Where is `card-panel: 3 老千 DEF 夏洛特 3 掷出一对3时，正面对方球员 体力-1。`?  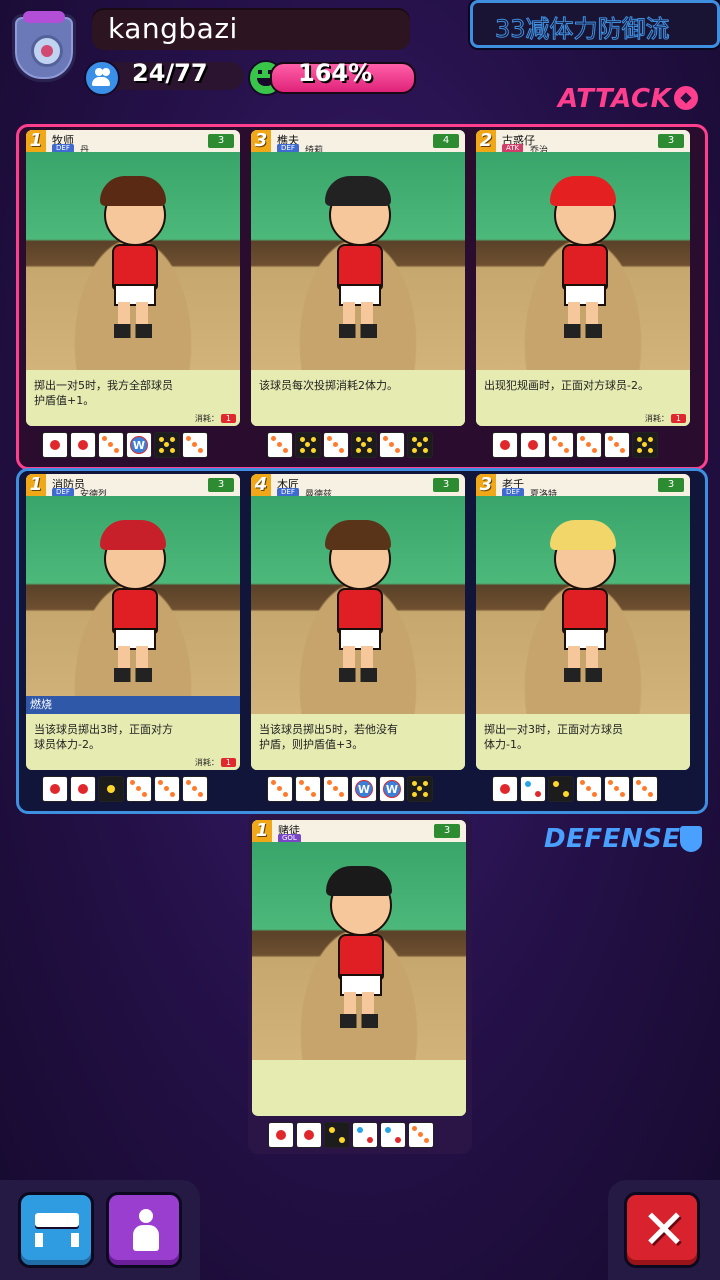 card-panel: 3 老千 DEF 夏洛特 3 掷出一对3时，正面对方球员 体力-1。 is located at coordinates (583, 622).